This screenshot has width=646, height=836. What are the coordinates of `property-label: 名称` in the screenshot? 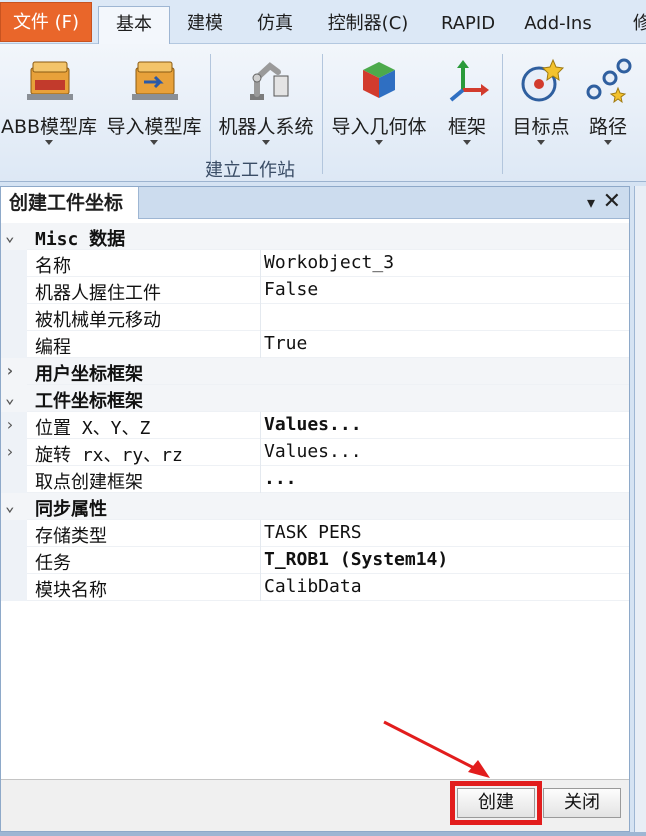 It's located at (53, 266).